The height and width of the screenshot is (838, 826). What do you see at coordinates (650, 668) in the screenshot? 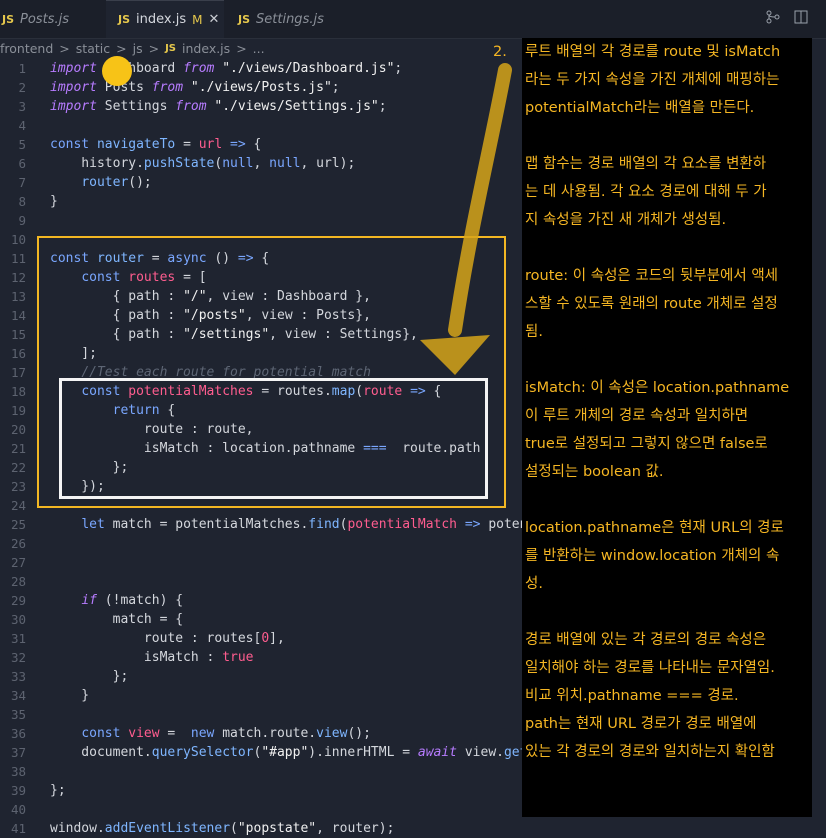
I see `annotation-line: 일치해야 하는 경로를 나타내는 문자열임.` at bounding box center [650, 668].